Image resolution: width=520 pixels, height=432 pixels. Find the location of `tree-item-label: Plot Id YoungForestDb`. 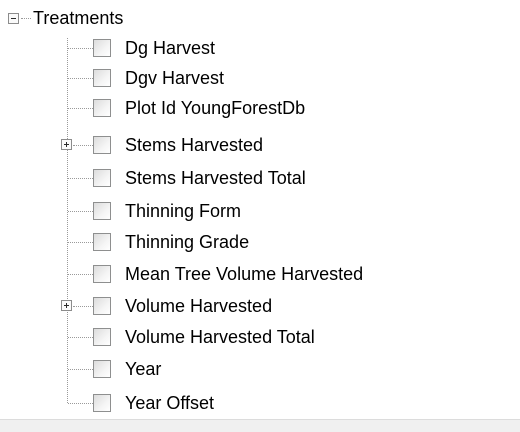

tree-item-label: Plot Id YoungForestDb is located at coordinates (215, 108).